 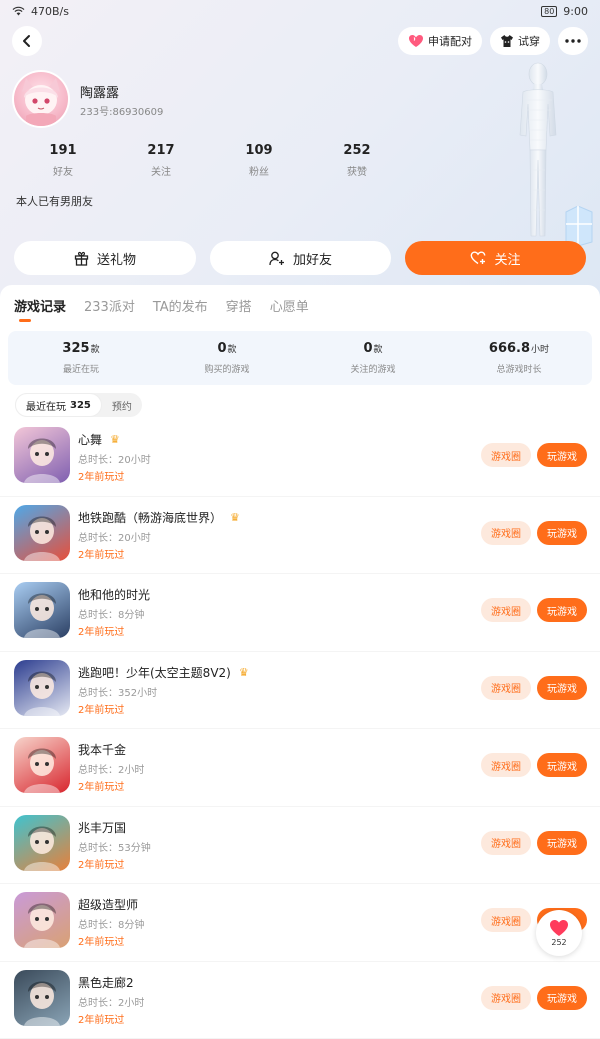 I want to click on tab-posts: TA的发布, so click(x=180, y=305).